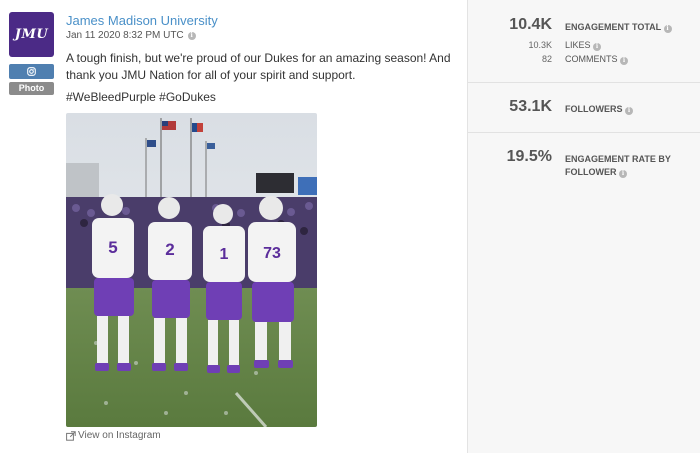 The image size is (700, 453). I want to click on view-link-label: View on Instagram, so click(119, 435).